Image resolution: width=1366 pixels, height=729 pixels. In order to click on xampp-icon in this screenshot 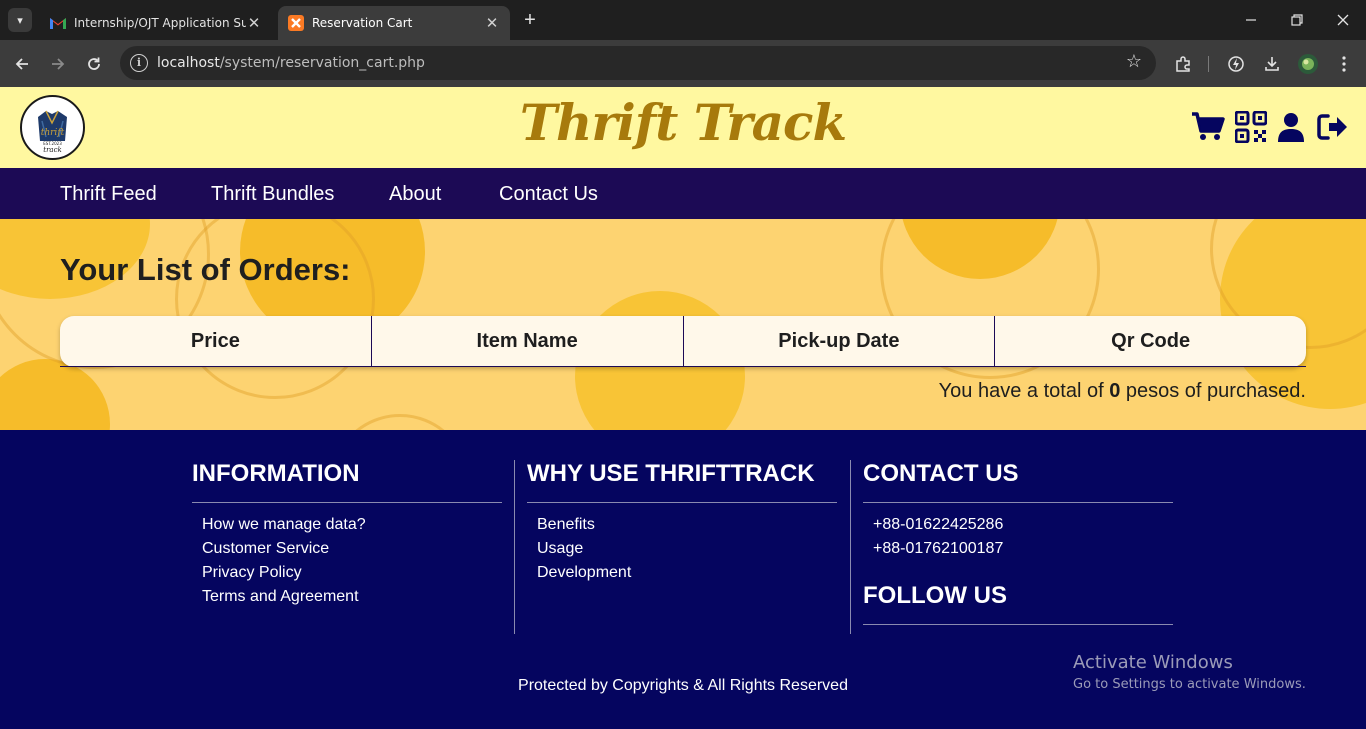, I will do `click(296, 23)`.